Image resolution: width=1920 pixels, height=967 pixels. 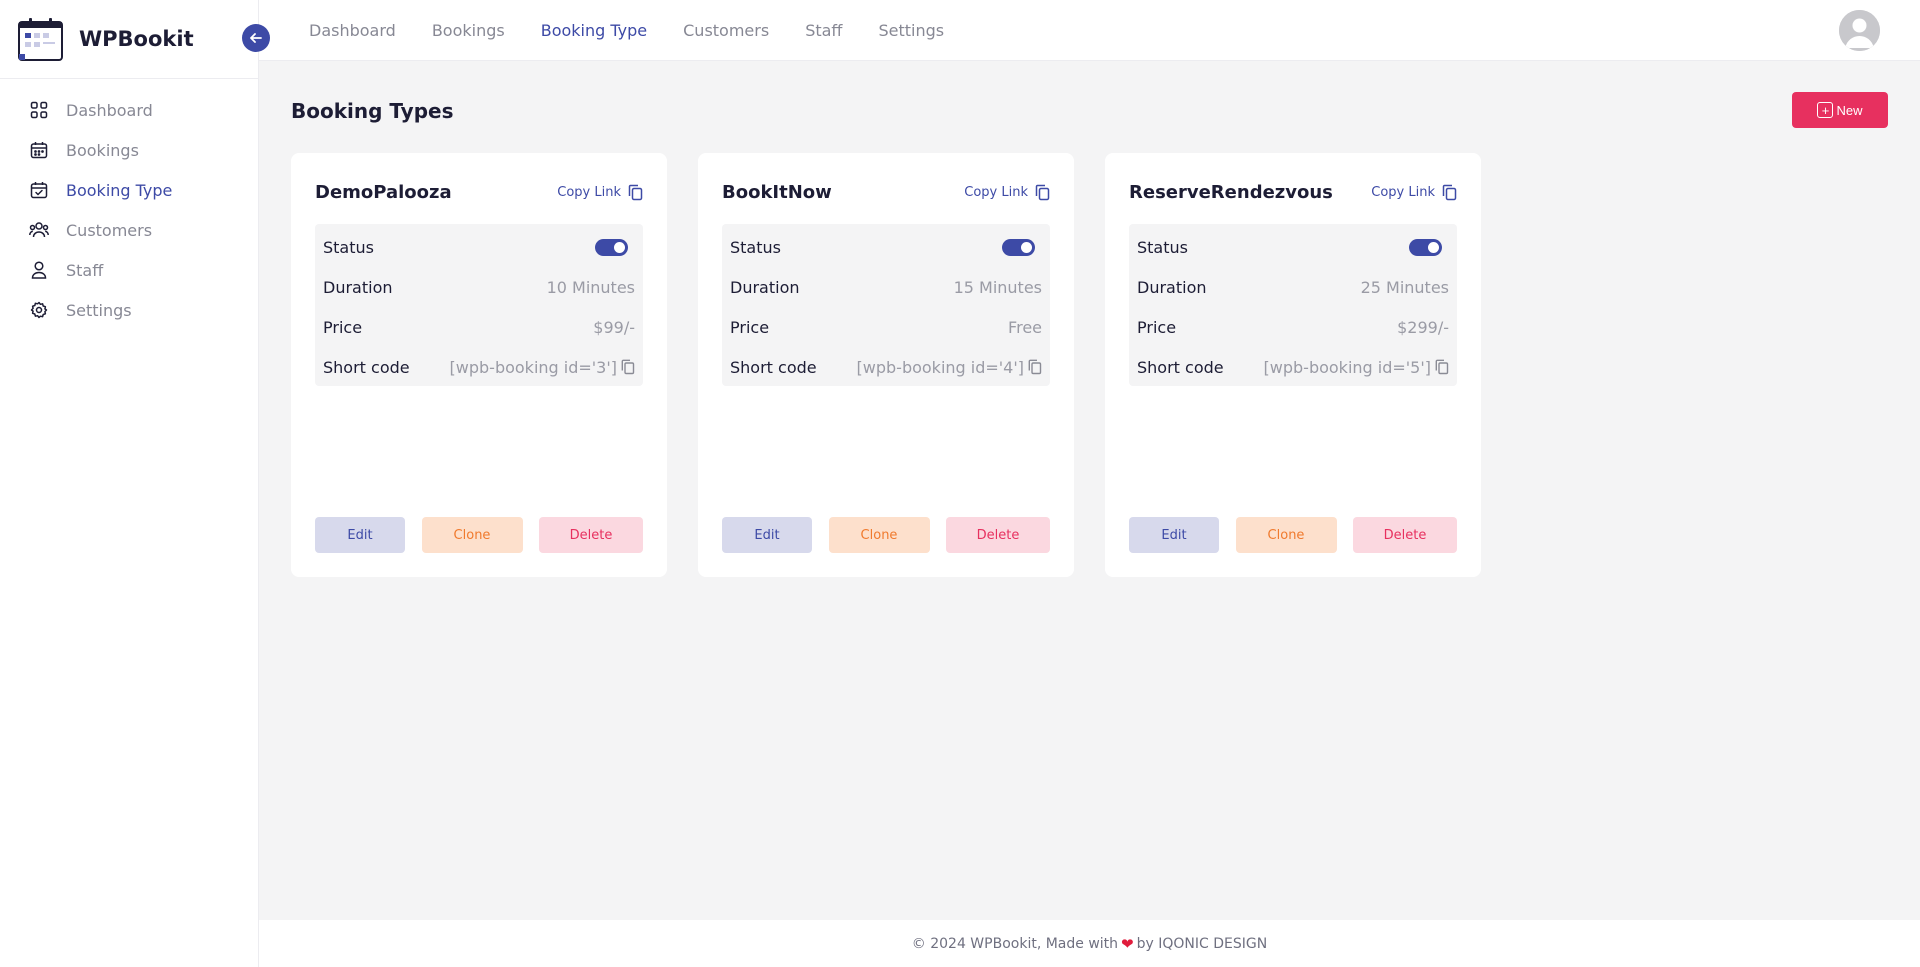 What do you see at coordinates (1404, 287) in the screenshot?
I see `duration-value: 25 Minutes` at bounding box center [1404, 287].